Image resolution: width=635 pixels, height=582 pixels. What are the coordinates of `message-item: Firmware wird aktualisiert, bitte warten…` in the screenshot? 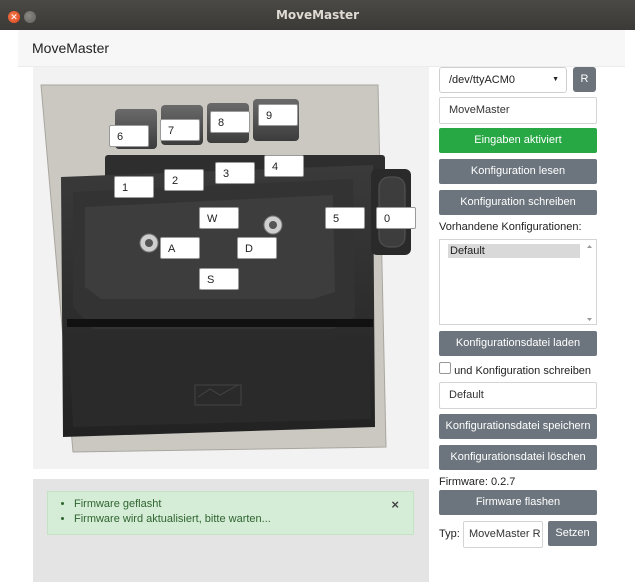 It's located at (243, 519).